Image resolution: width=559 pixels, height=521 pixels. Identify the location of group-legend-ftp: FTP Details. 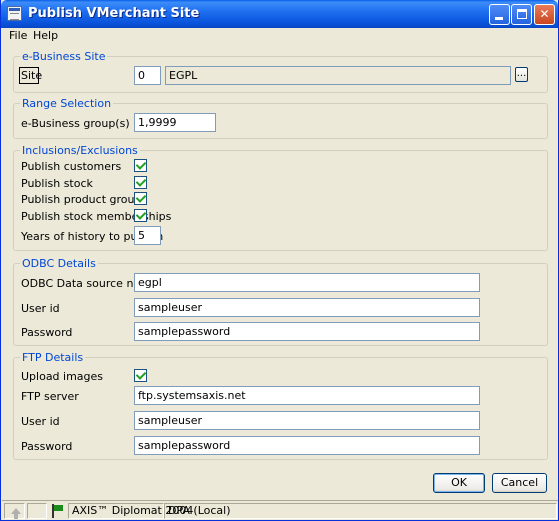
(53, 357).